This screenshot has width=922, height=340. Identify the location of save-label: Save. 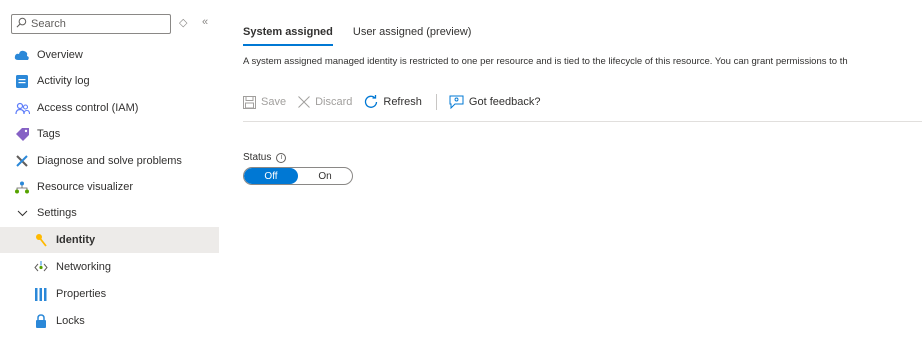
(274, 102).